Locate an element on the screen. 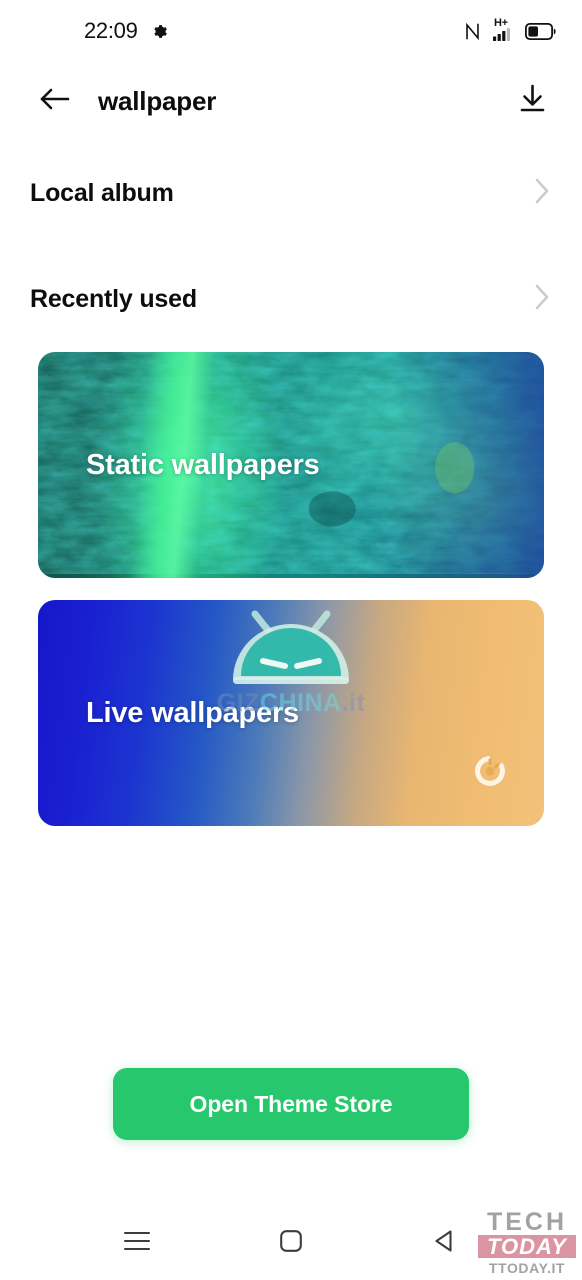 The height and width of the screenshot is (1280, 582). card-label: Static wallpapers is located at coordinates (203, 464).